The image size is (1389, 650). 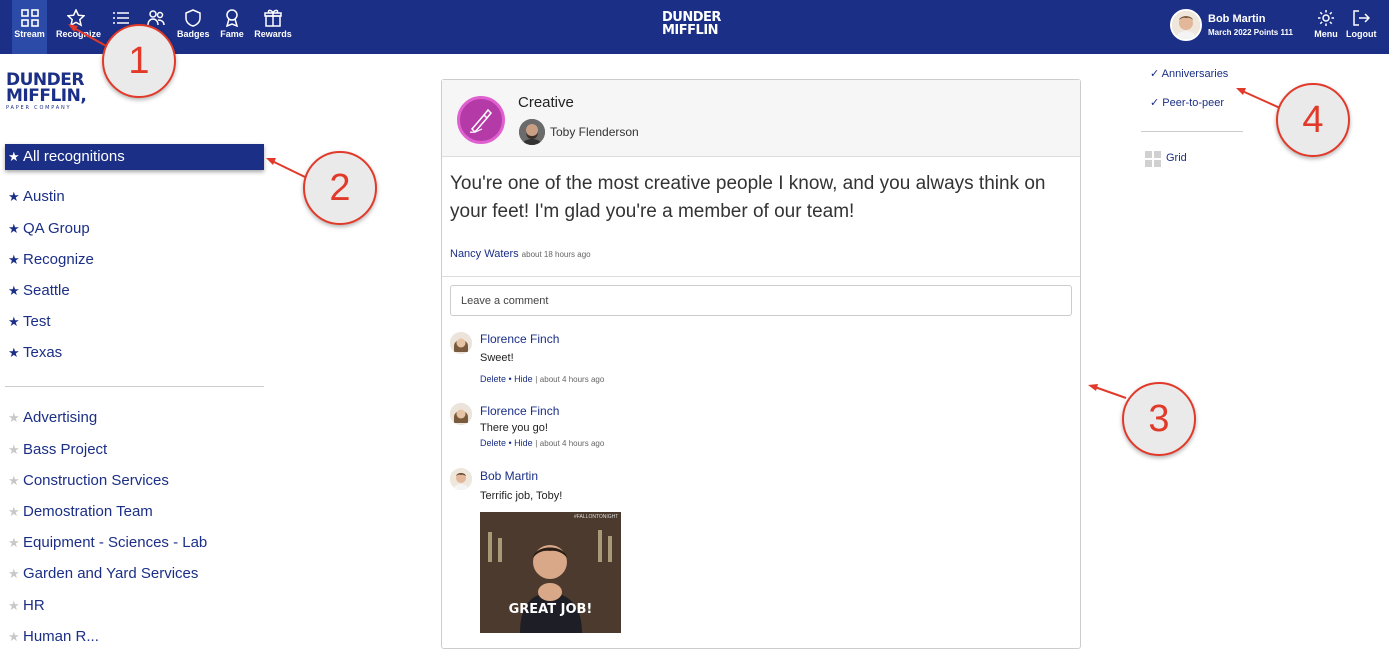 I want to click on callout-3: 3, so click(x=1159, y=419).